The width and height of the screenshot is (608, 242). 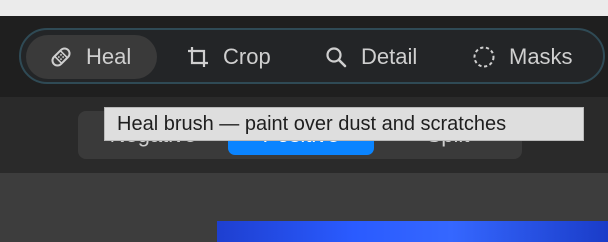 I want to click on crop-tool-button: Crop, so click(x=227, y=57).